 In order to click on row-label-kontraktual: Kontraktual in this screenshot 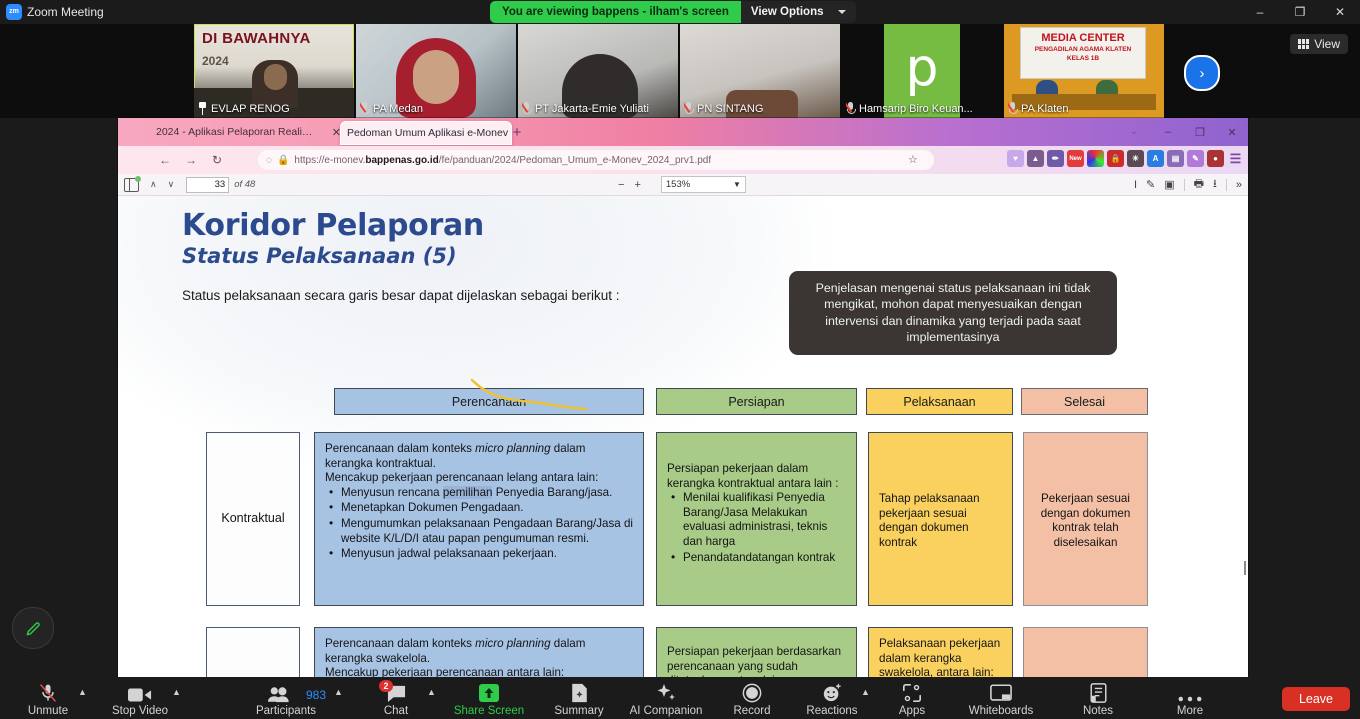, I will do `click(253, 519)`.